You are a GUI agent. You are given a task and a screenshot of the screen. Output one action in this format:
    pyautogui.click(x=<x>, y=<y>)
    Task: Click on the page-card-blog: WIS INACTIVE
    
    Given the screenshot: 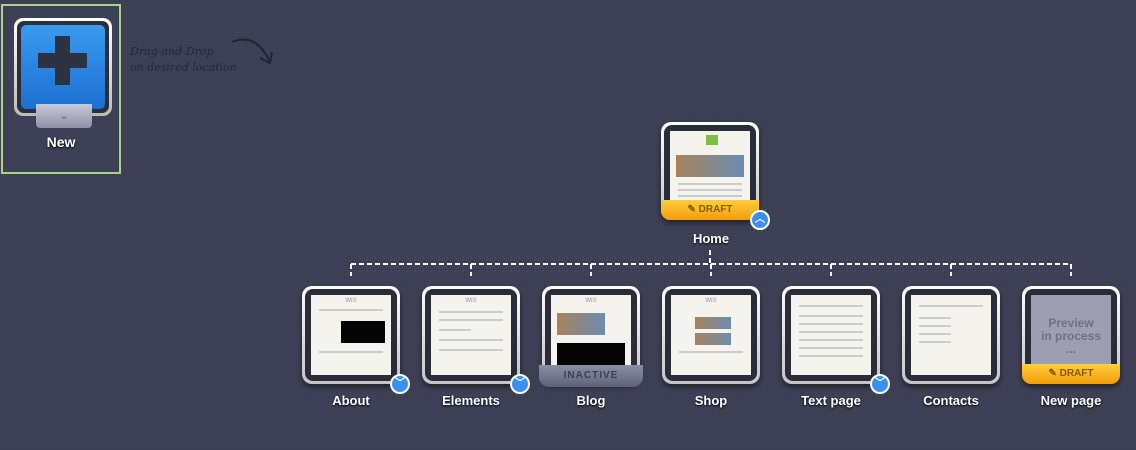 What is the action you would take?
    pyautogui.click(x=591, y=336)
    